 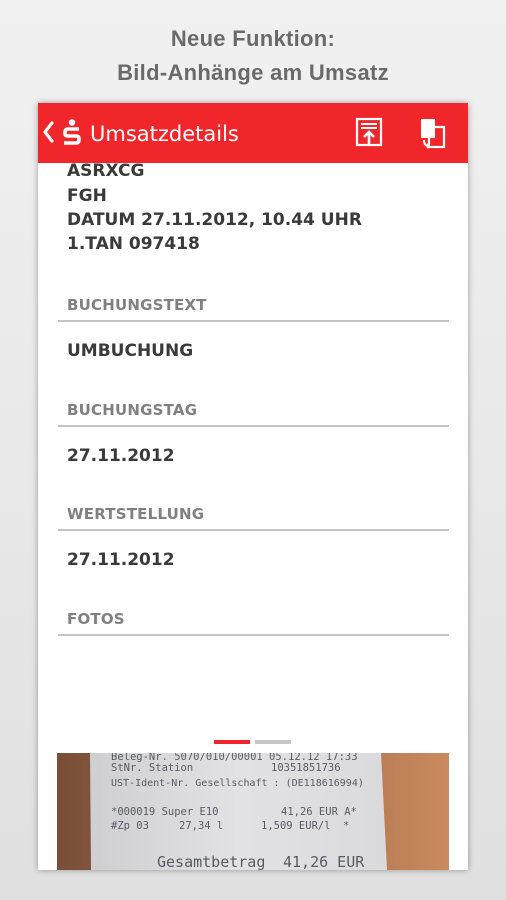 What do you see at coordinates (136, 514) in the screenshot?
I see `section-label-wertstellung: WERTSTELLUNG` at bounding box center [136, 514].